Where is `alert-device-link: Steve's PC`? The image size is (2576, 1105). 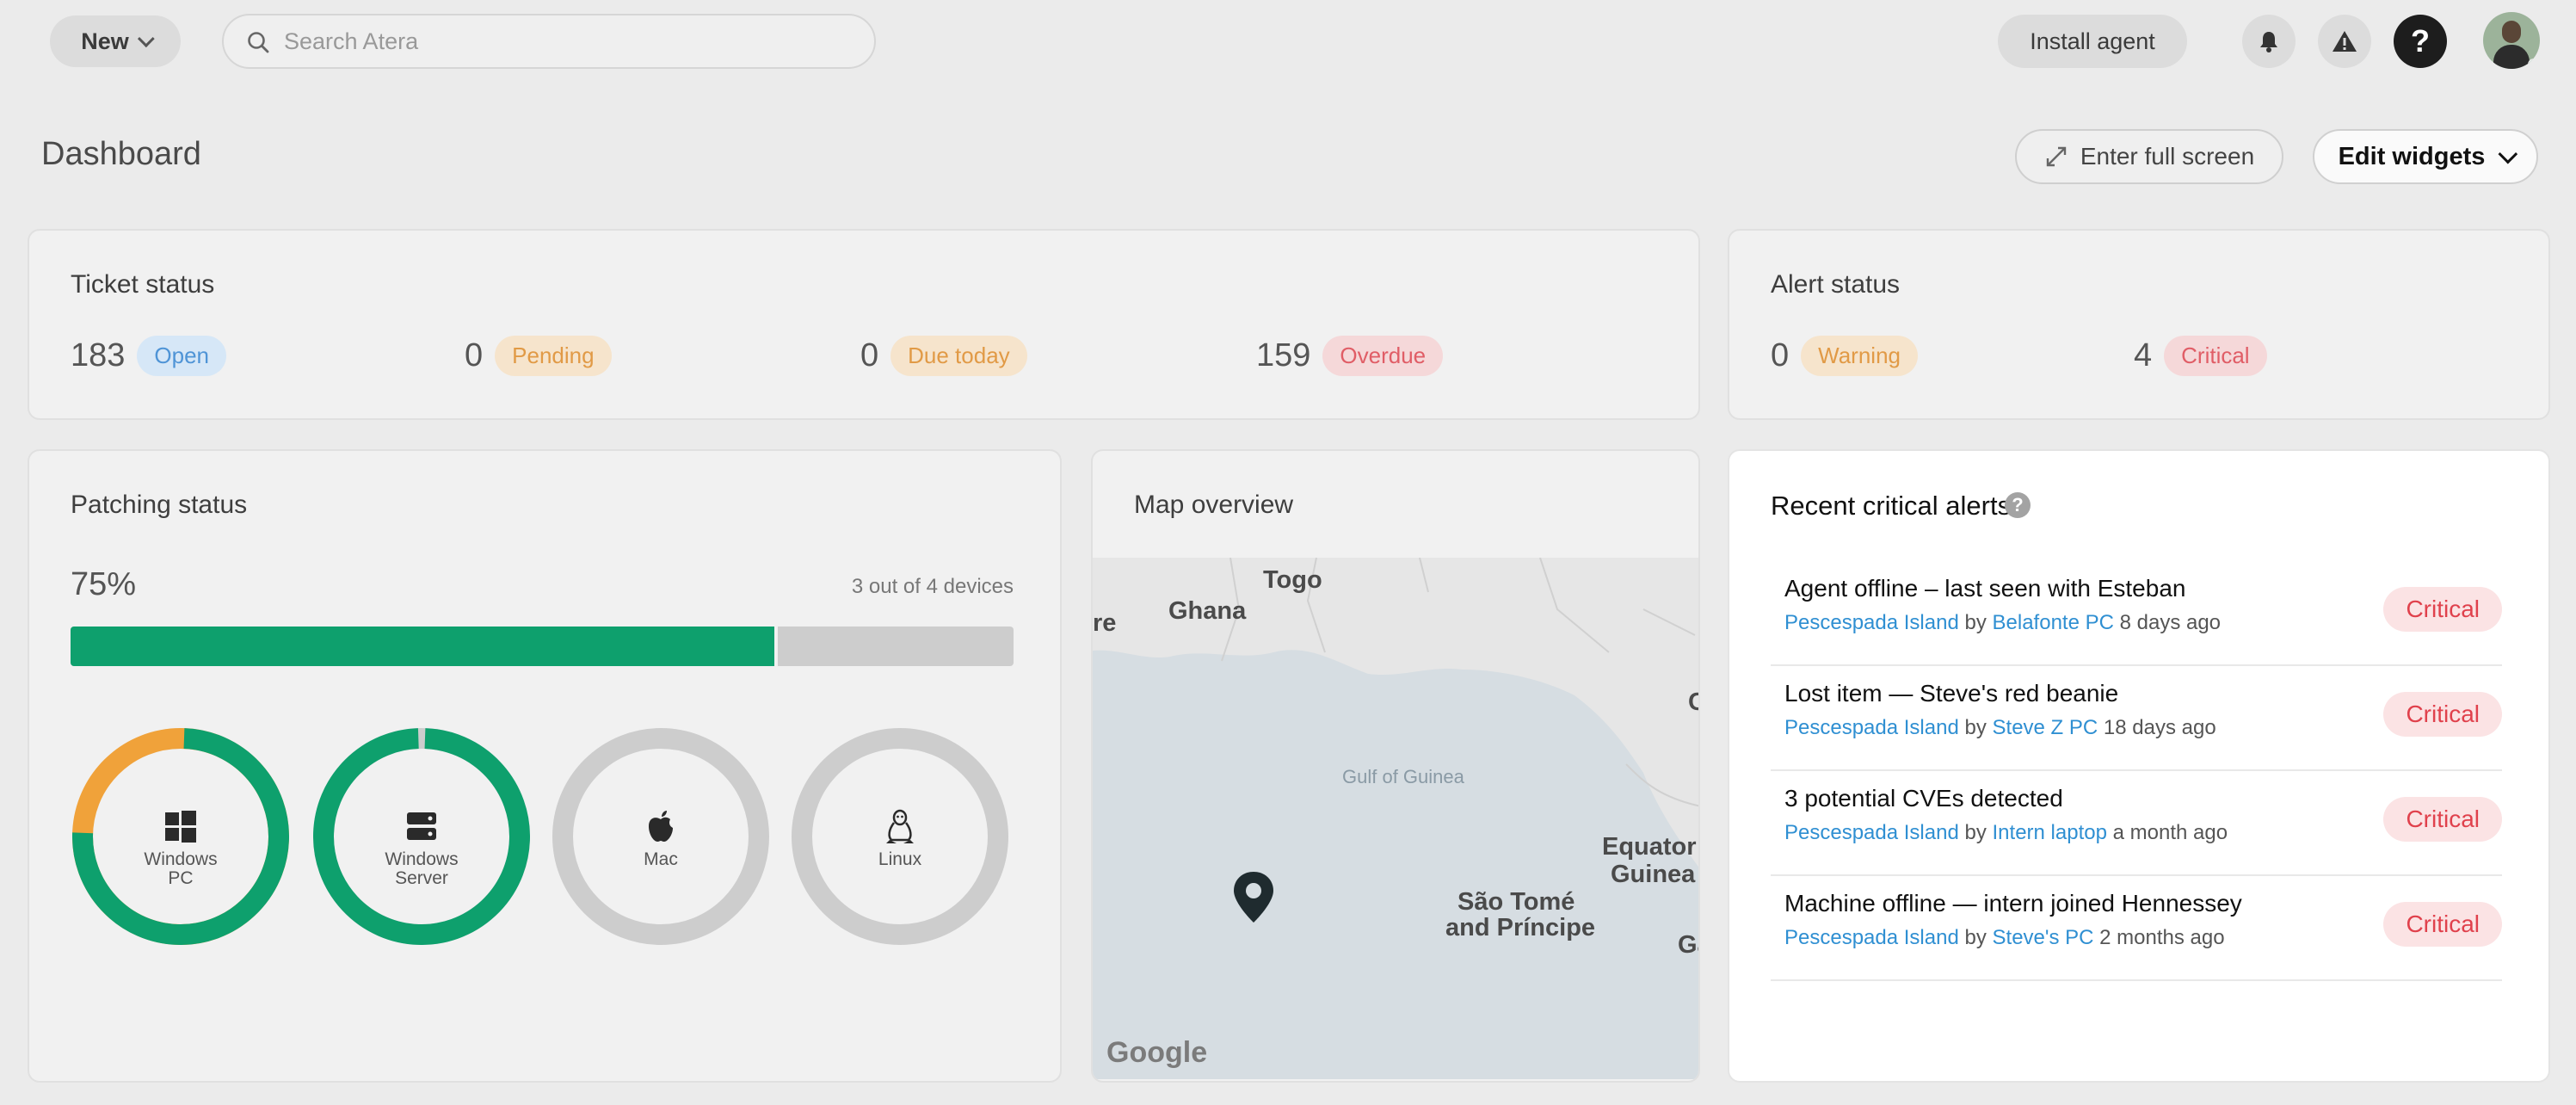
alert-device-link: Steve's PC is located at coordinates (2044, 937).